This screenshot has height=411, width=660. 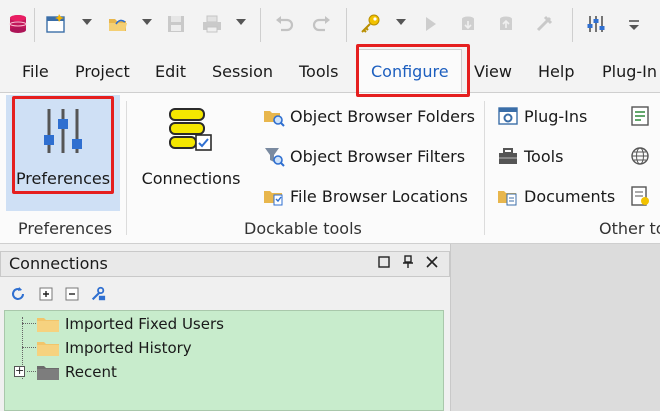 I want to click on tab-file: File, so click(x=35, y=71).